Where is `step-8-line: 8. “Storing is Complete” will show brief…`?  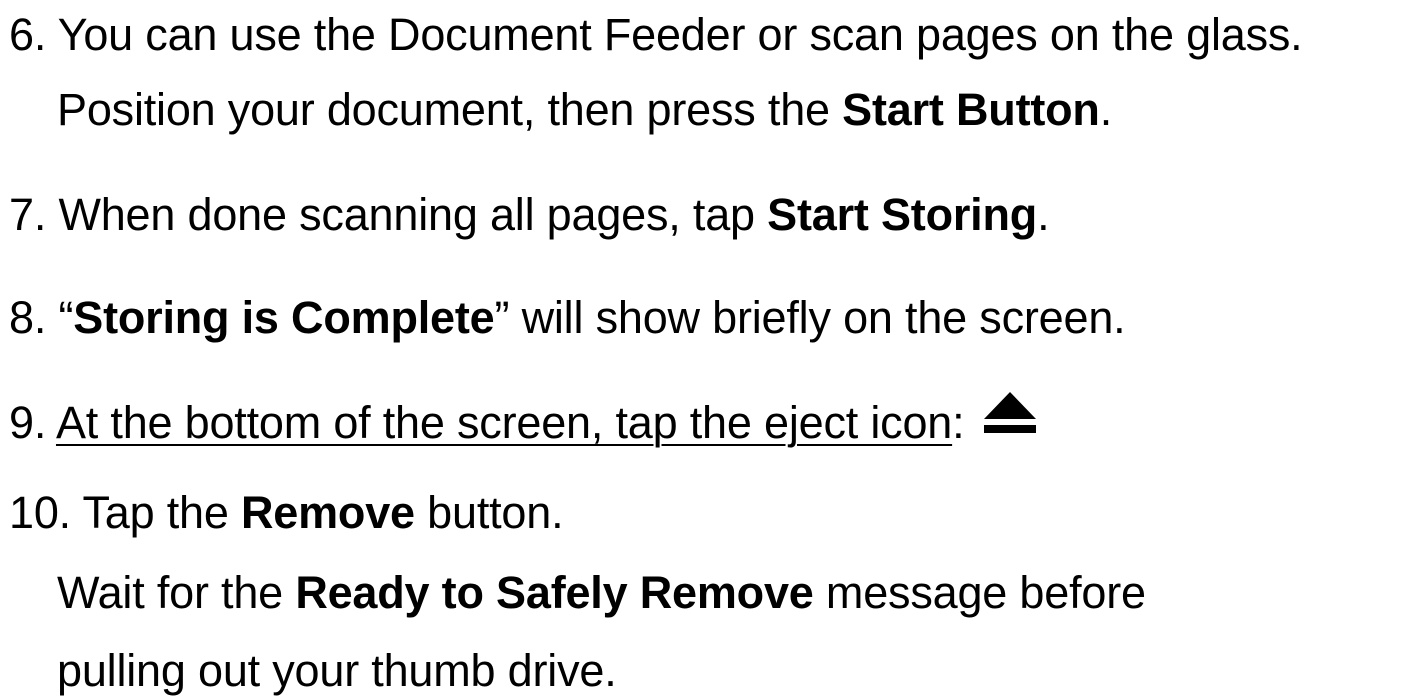
step-8-line: 8. “Storing is Complete” will show brief… is located at coordinates (567, 318).